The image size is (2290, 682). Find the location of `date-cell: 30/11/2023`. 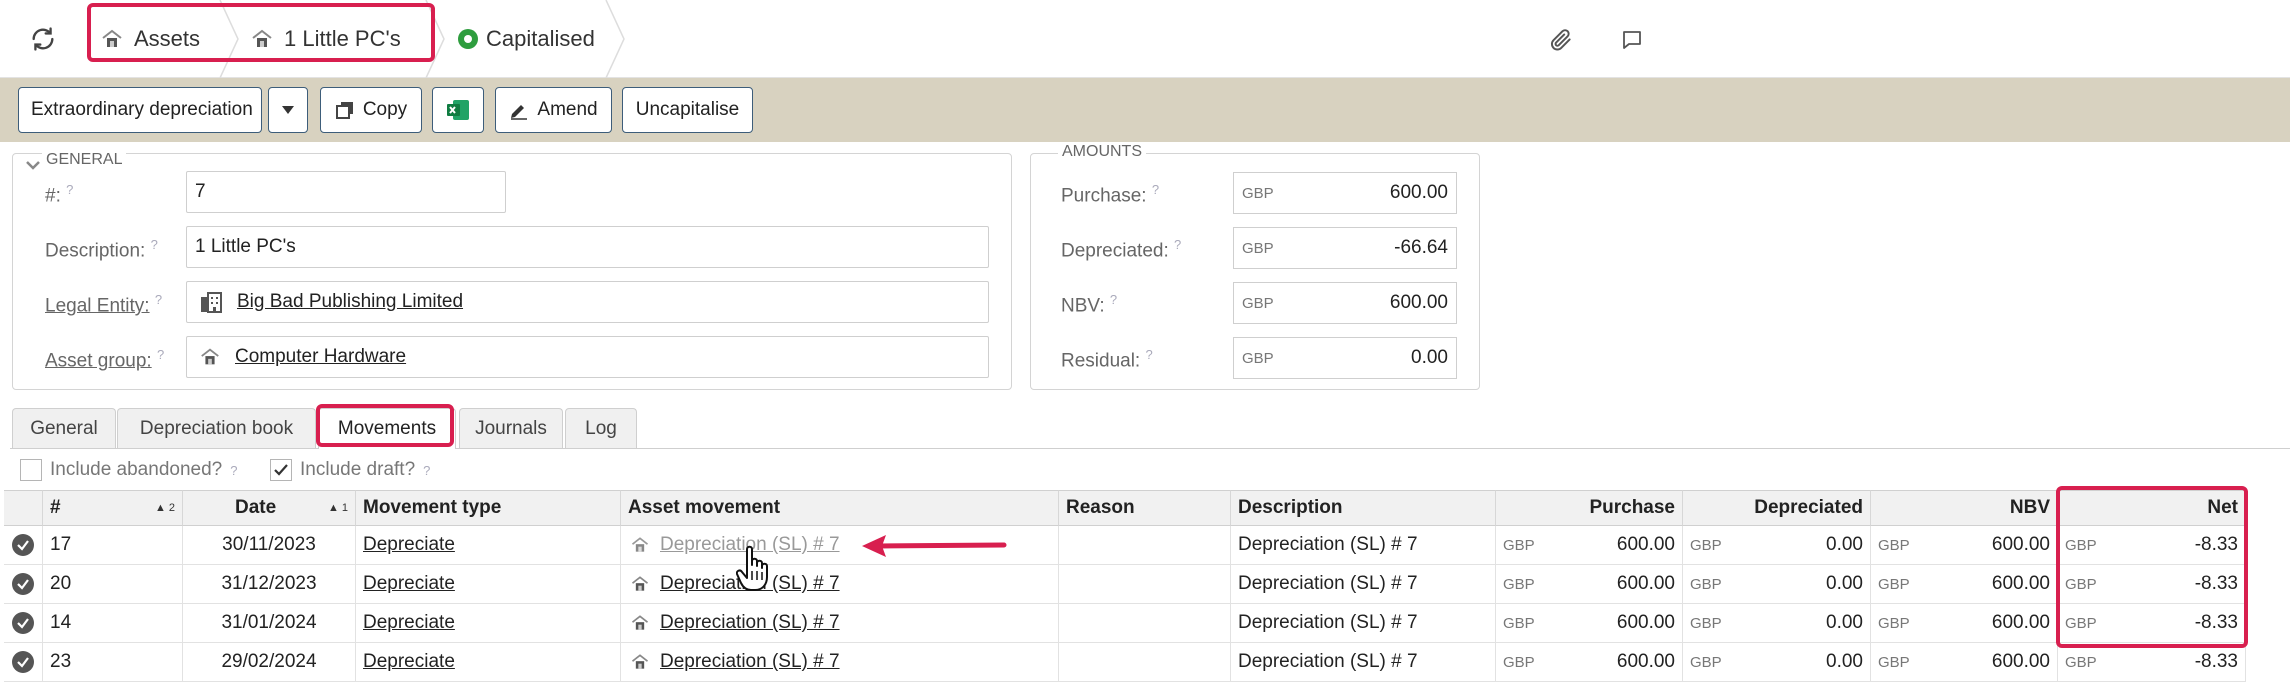

date-cell: 30/11/2023 is located at coordinates (269, 545).